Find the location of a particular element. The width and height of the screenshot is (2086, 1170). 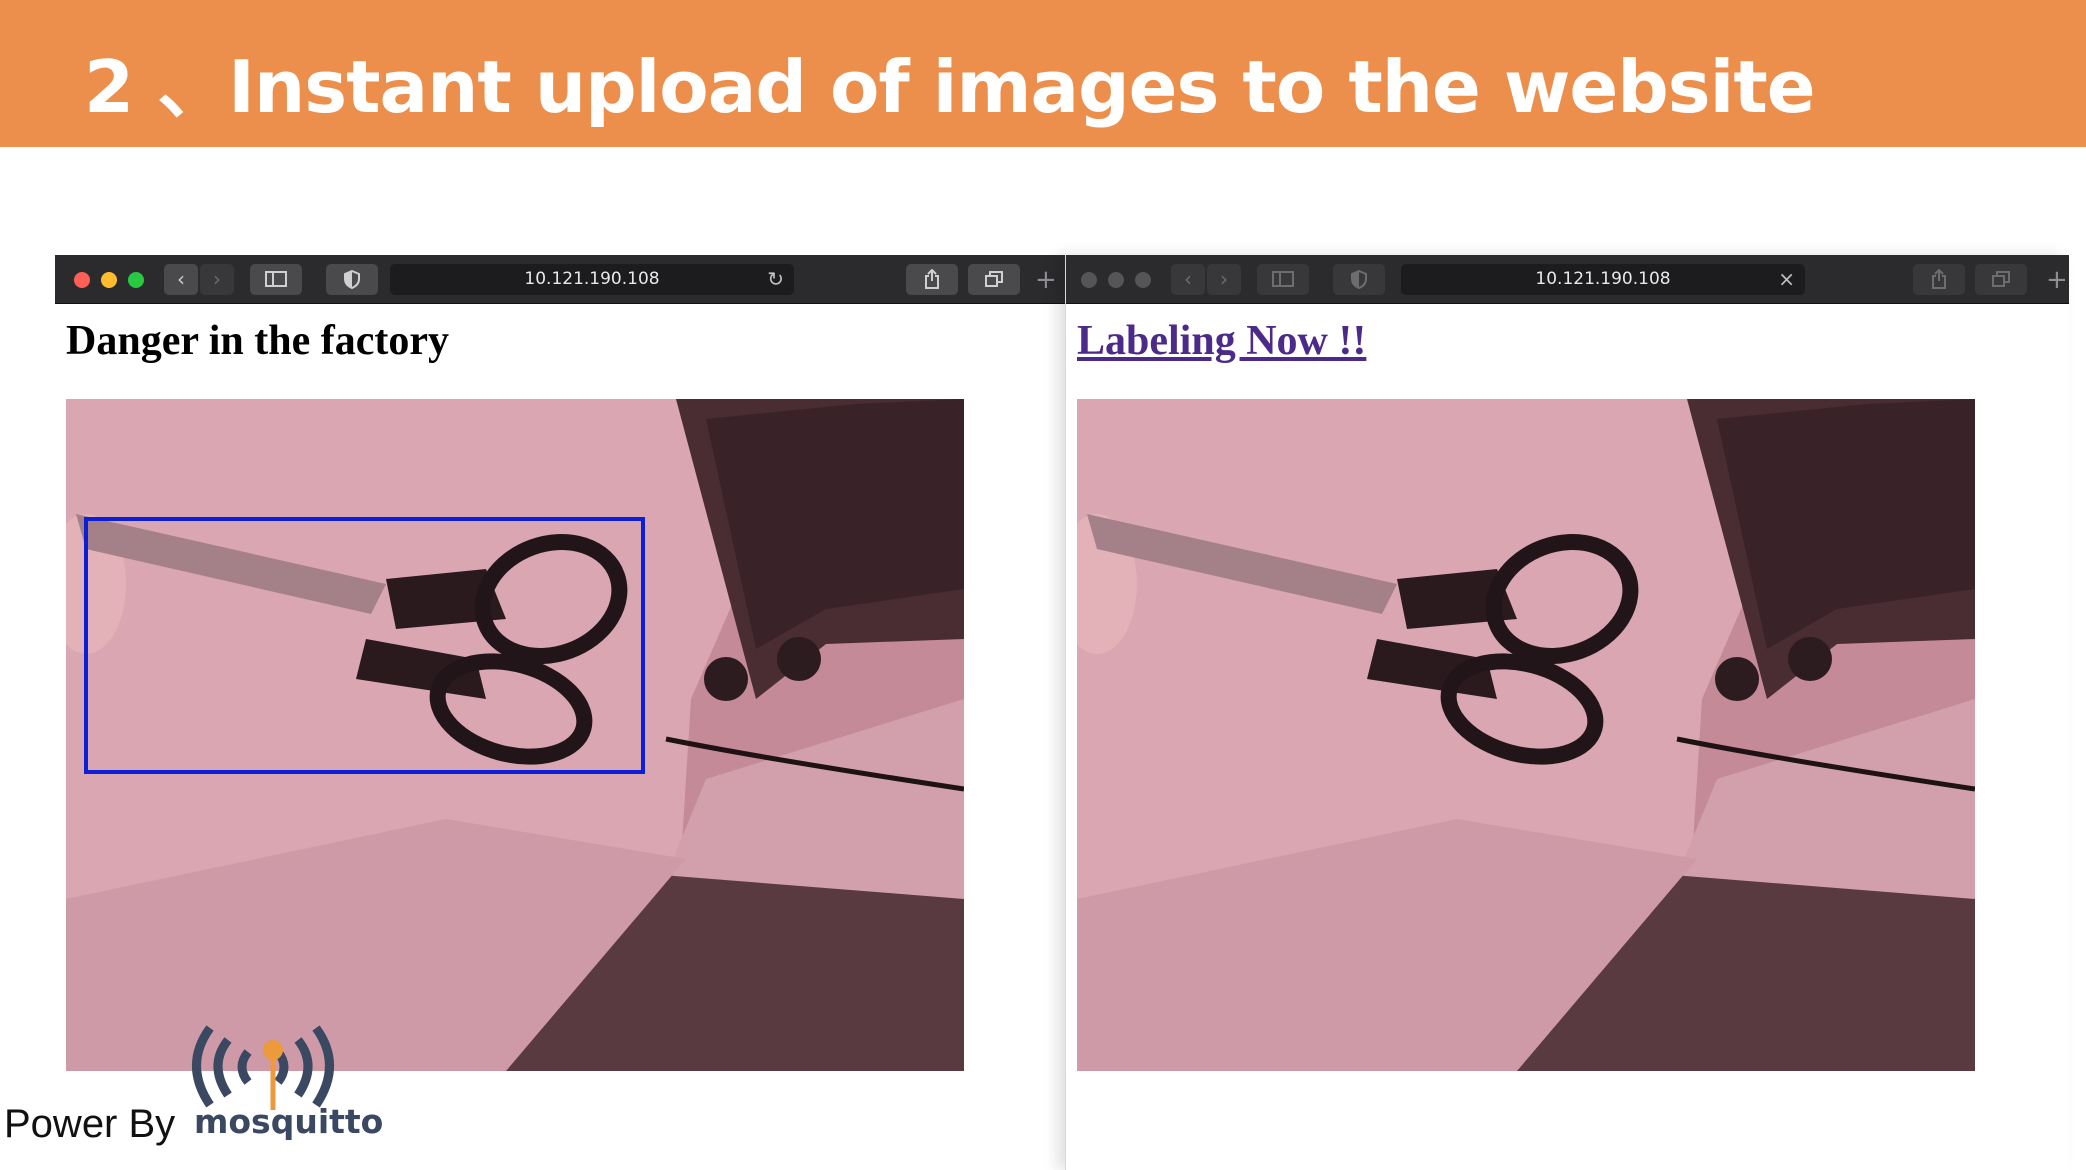

browser-toolbar: ‹ › 10.121.190.108 × + is located at coordinates (1567, 279).